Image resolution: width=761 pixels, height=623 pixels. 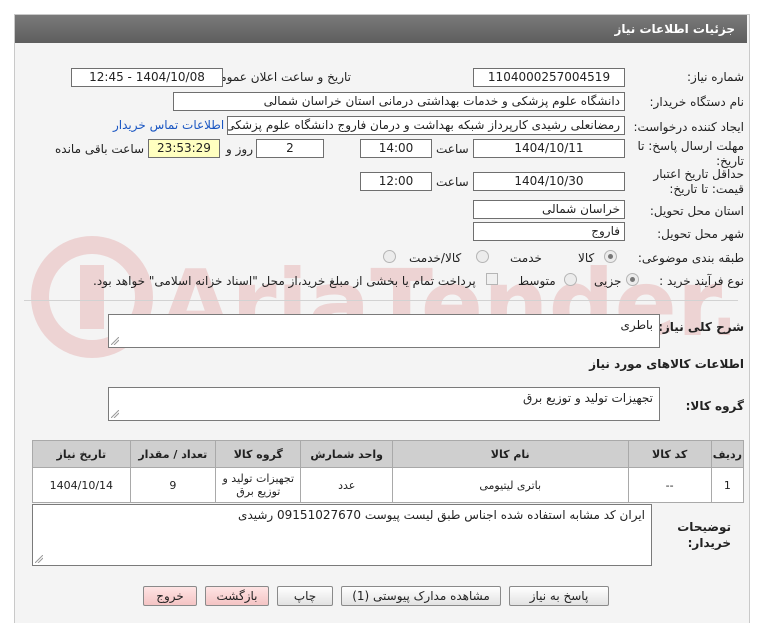 What do you see at coordinates (452, 149) in the screenshot?
I see `reply-time-label: ساعت` at bounding box center [452, 149].